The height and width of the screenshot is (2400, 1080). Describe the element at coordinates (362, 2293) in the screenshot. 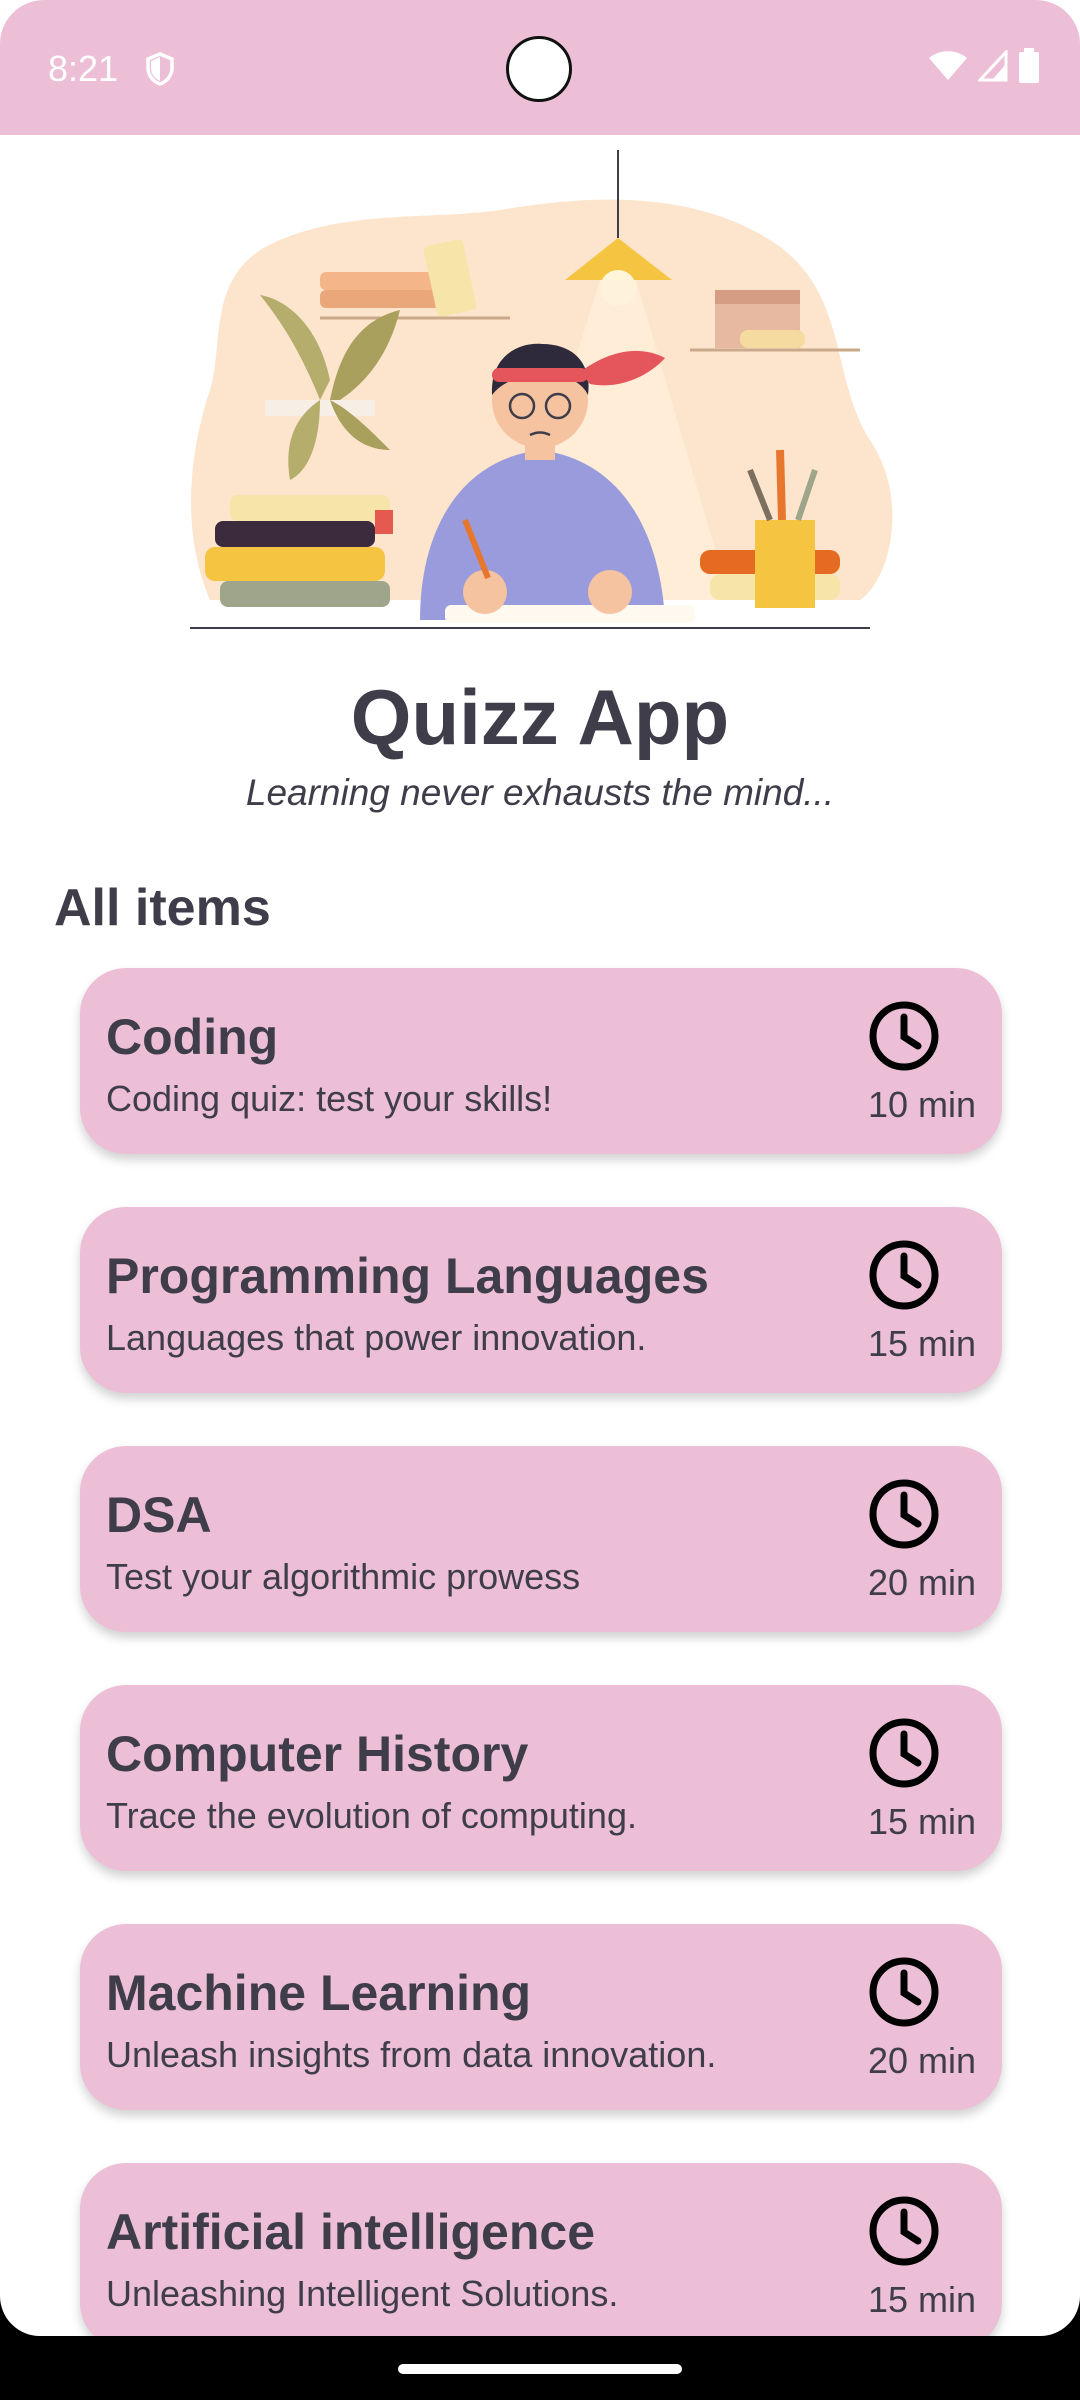

I see `card-description: Unleashing Intelligent Solutions.` at that location.